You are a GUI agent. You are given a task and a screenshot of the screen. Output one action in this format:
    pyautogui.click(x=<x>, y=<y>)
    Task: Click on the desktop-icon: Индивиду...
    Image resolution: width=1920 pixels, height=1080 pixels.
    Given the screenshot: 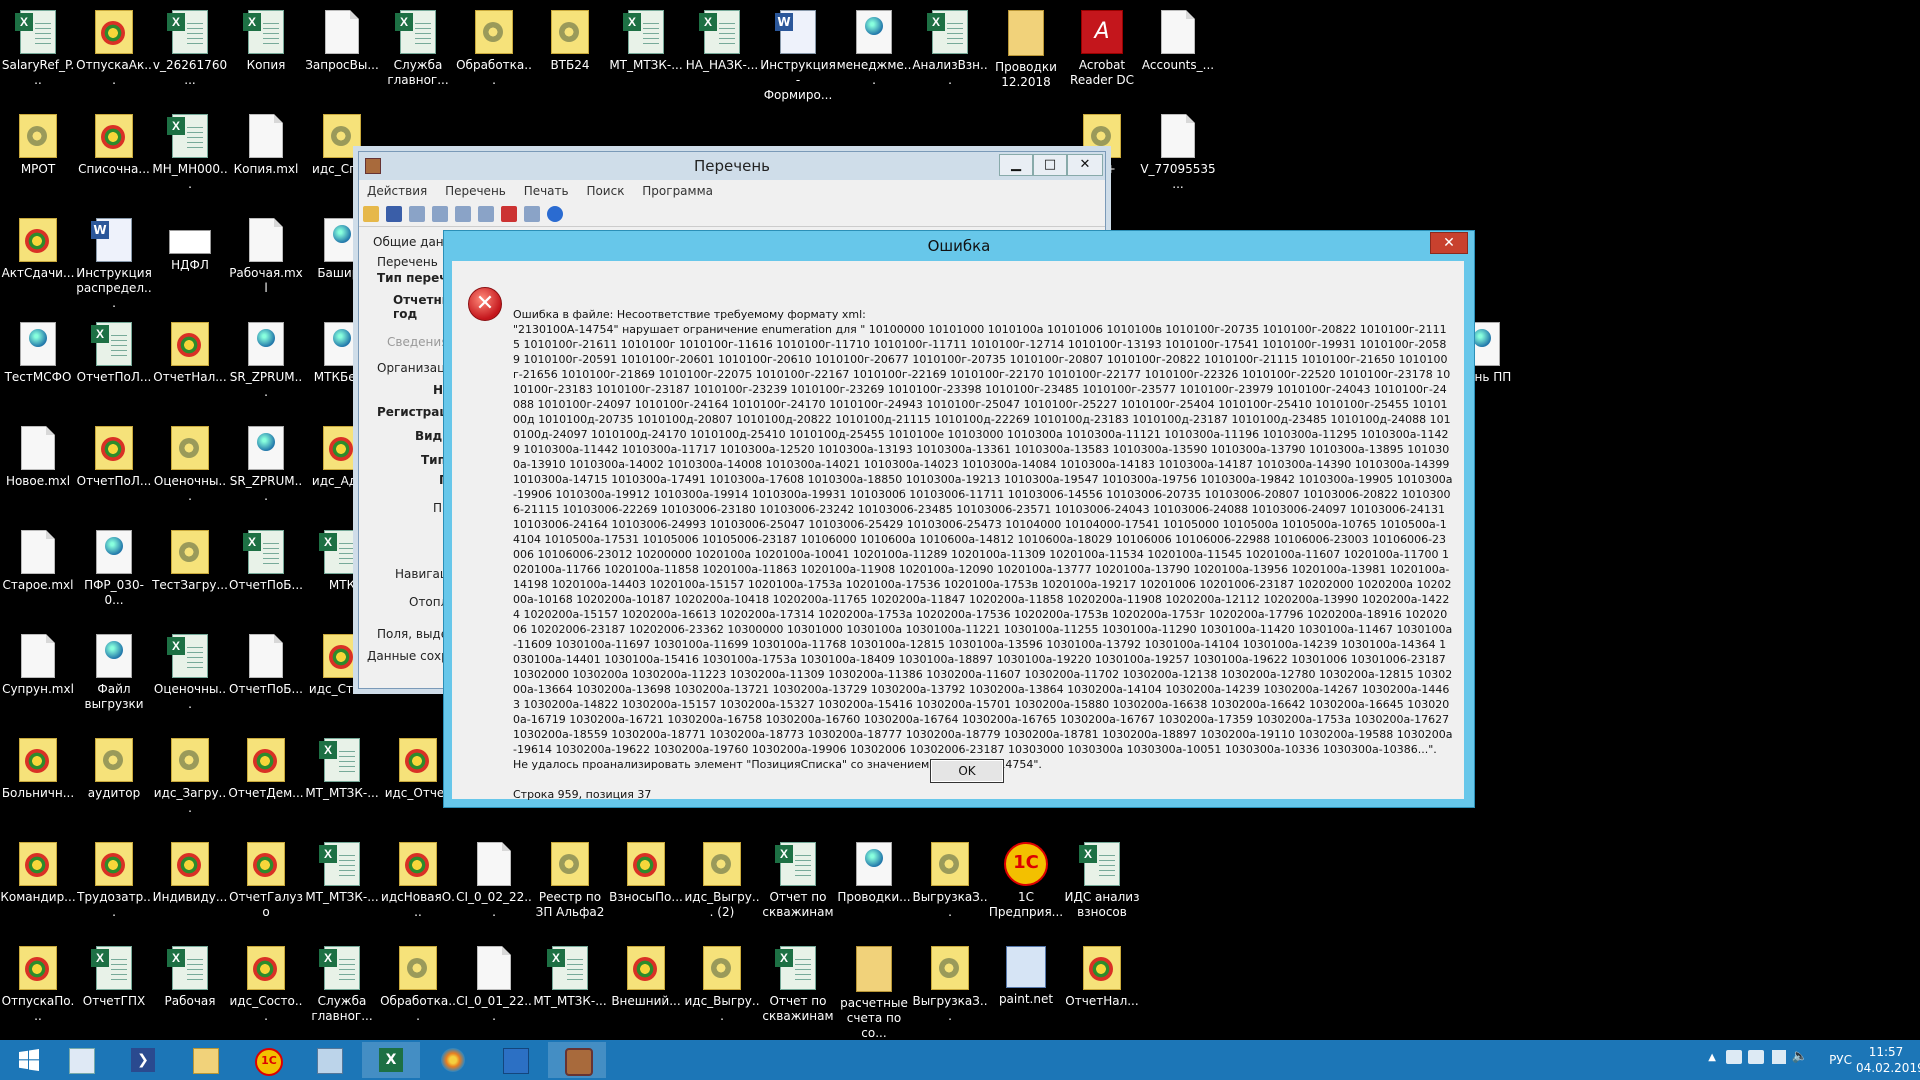 What is the action you would take?
    pyautogui.click(x=190, y=870)
    